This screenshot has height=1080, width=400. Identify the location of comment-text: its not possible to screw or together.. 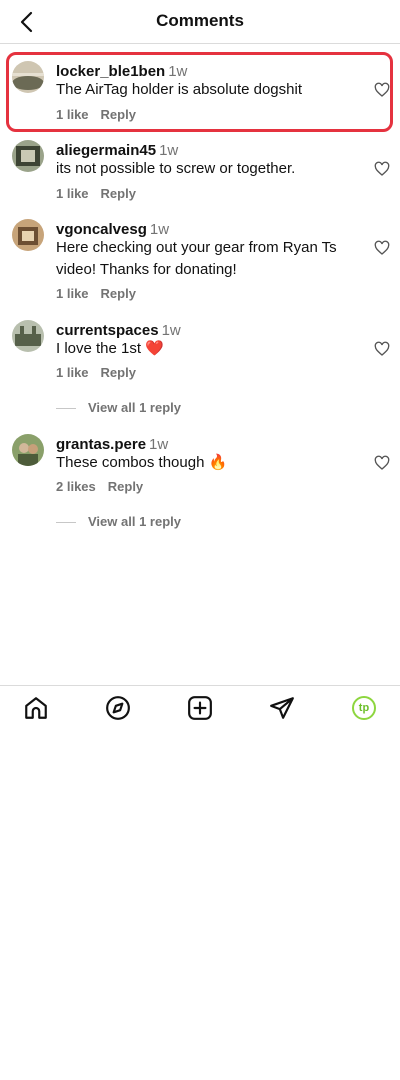
(176, 168).